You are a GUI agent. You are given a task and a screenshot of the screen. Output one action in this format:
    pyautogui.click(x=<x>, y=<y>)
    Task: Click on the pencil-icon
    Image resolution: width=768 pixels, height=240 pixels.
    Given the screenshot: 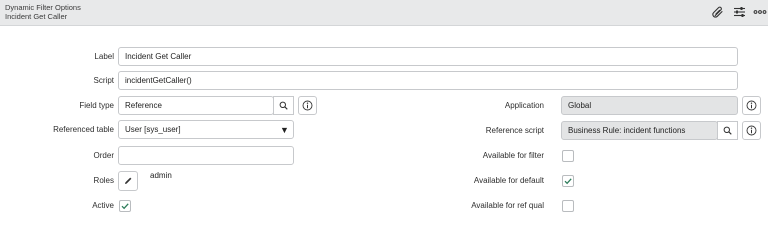 What is the action you would take?
    pyautogui.click(x=128, y=180)
    